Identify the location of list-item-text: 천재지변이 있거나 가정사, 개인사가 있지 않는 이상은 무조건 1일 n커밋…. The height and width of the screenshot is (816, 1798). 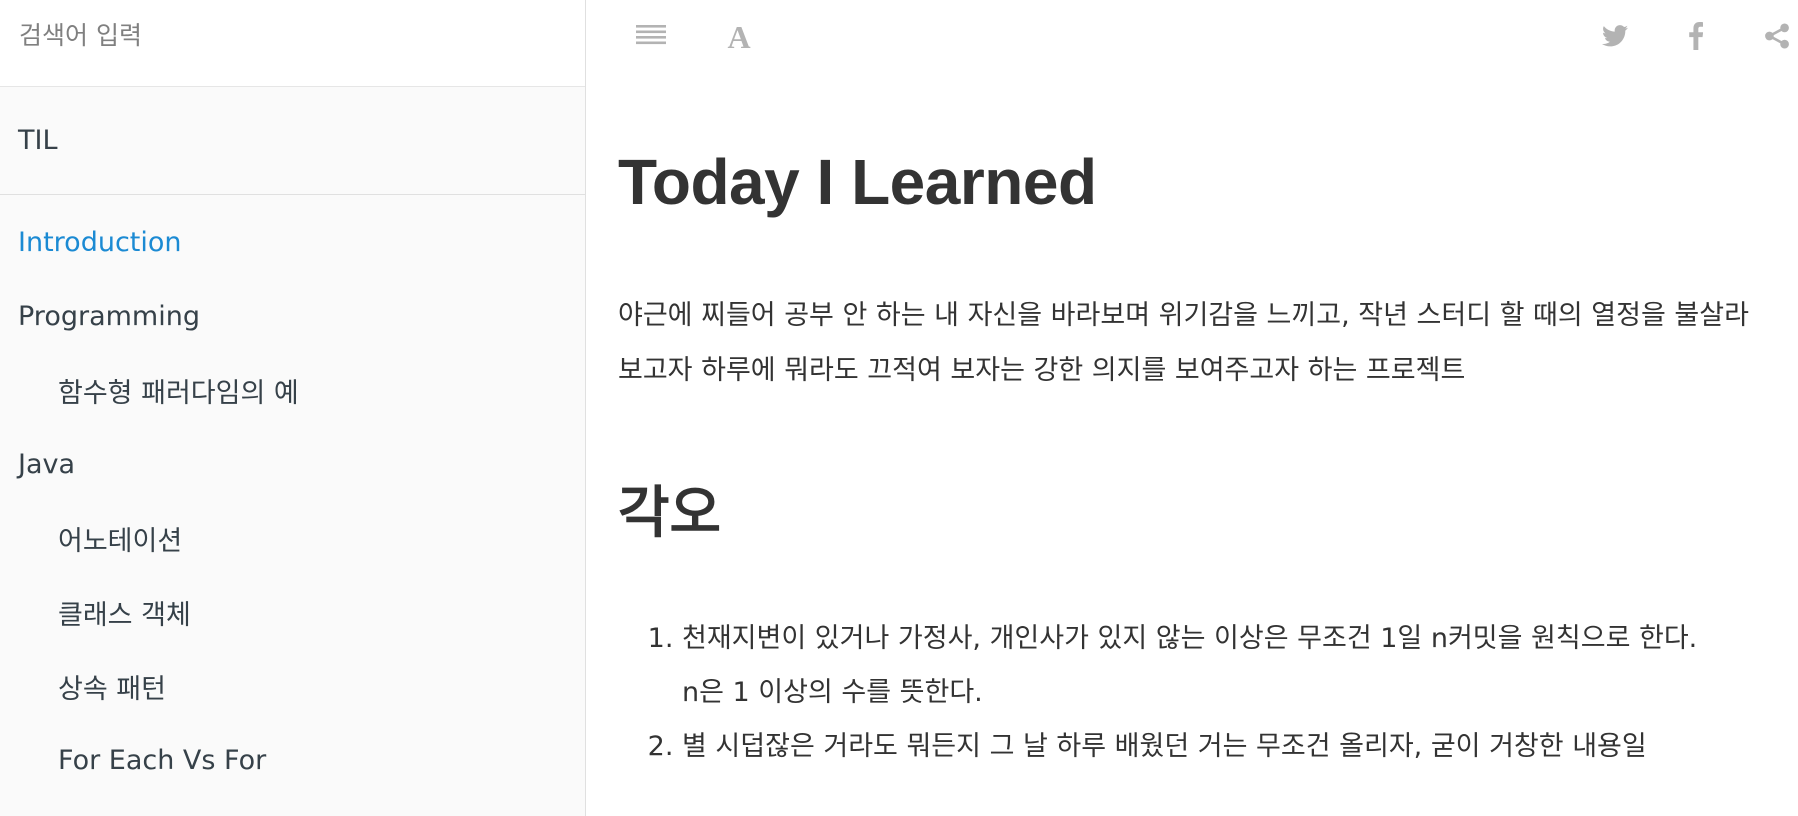
(1190, 638).